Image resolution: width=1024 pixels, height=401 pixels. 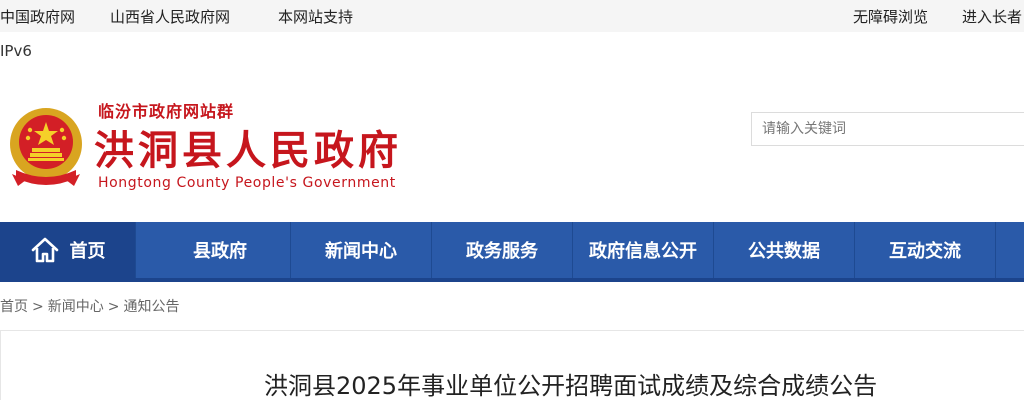 What do you see at coordinates (14, 307) in the screenshot?
I see `breadcrumb-home: 首页` at bounding box center [14, 307].